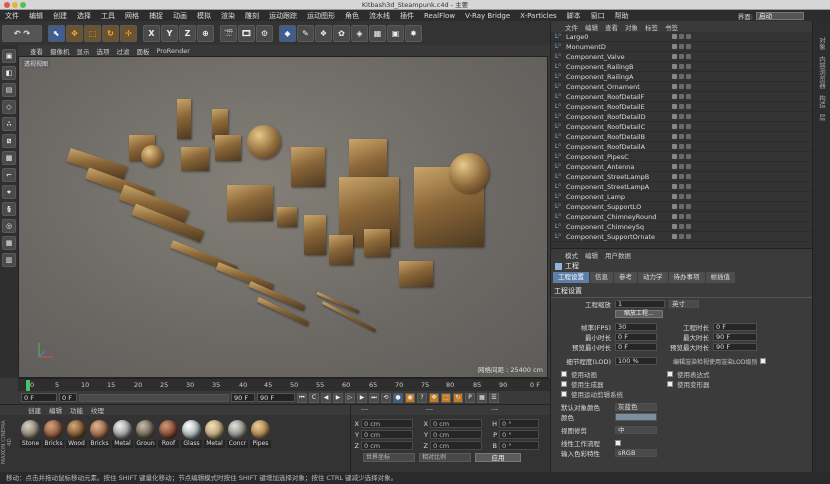 Image resolution: width=830 pixels, height=484 pixels. Describe the element at coordinates (487, 16) in the screenshot. I see `menu-vray-bridge: V-Ray Bridge` at that location.